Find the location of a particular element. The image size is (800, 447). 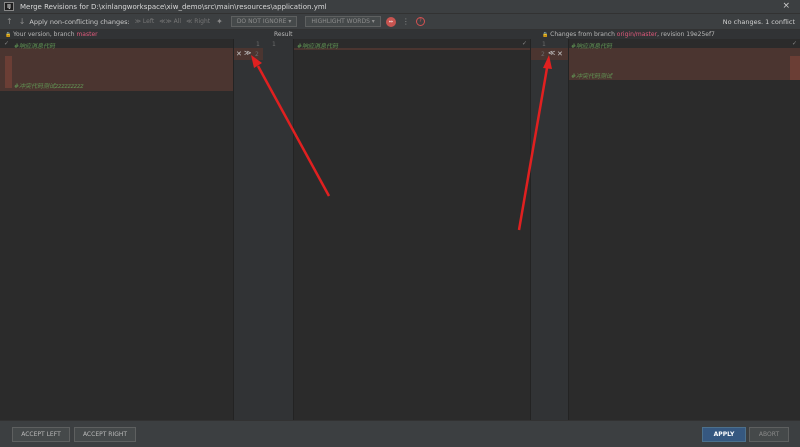

next-difference-icon: ↓ is located at coordinates (22, 21).